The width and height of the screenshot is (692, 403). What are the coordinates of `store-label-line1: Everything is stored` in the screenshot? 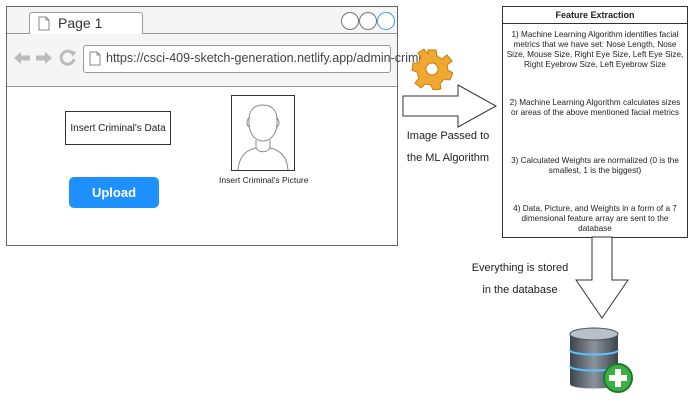 It's located at (520, 268).